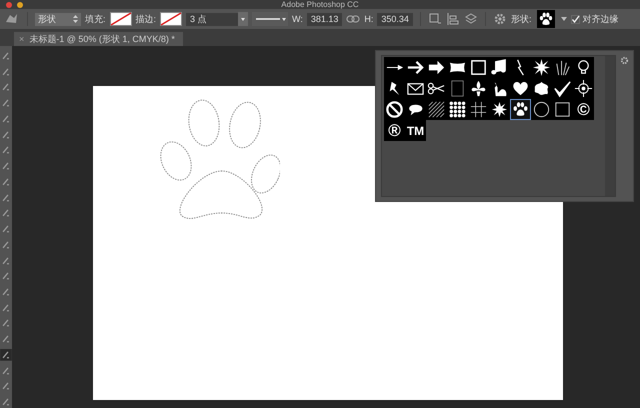 The height and width of the screenshot is (408, 640). What do you see at coordinates (562, 88) in the screenshot?
I see `check-icon` at bounding box center [562, 88].